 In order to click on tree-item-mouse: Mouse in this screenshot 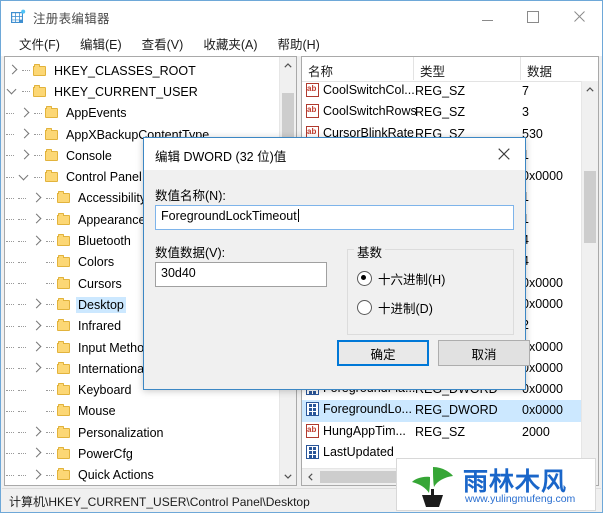, I will do `click(142, 411)`.